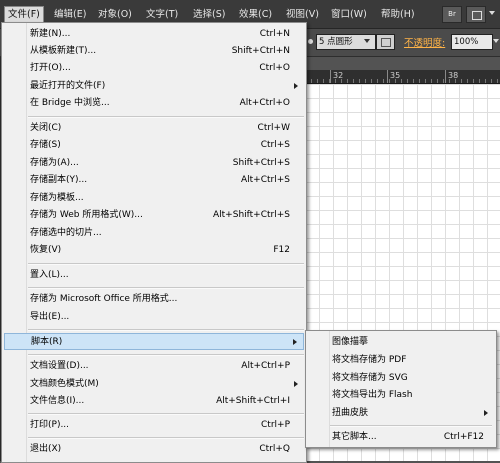  Describe the element at coordinates (349, 14) in the screenshot. I see `menu-window: 窗口(W)` at that location.